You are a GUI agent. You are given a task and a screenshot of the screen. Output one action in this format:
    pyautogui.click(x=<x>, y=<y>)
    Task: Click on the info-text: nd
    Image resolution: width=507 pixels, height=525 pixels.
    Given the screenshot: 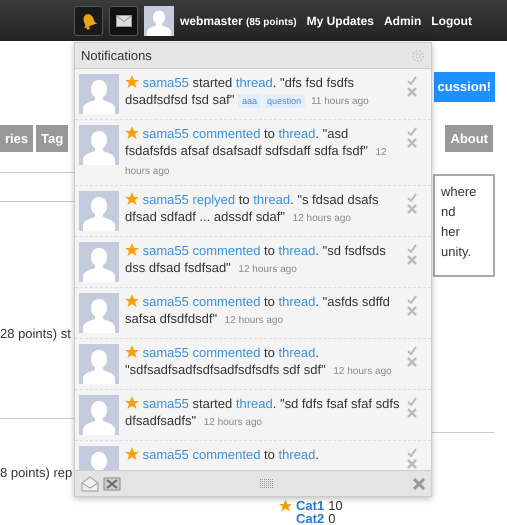 What is the action you would take?
    pyautogui.click(x=448, y=212)
    